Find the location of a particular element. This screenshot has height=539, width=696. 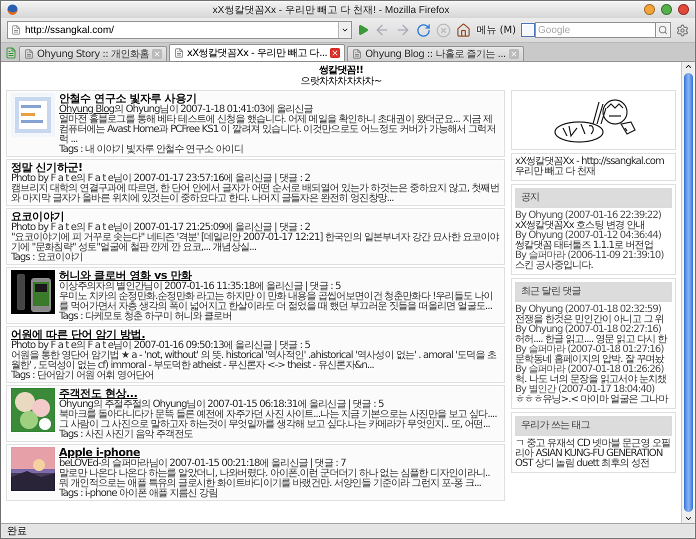

menu-button: 메뉴 (M) is located at coordinates (496, 30).